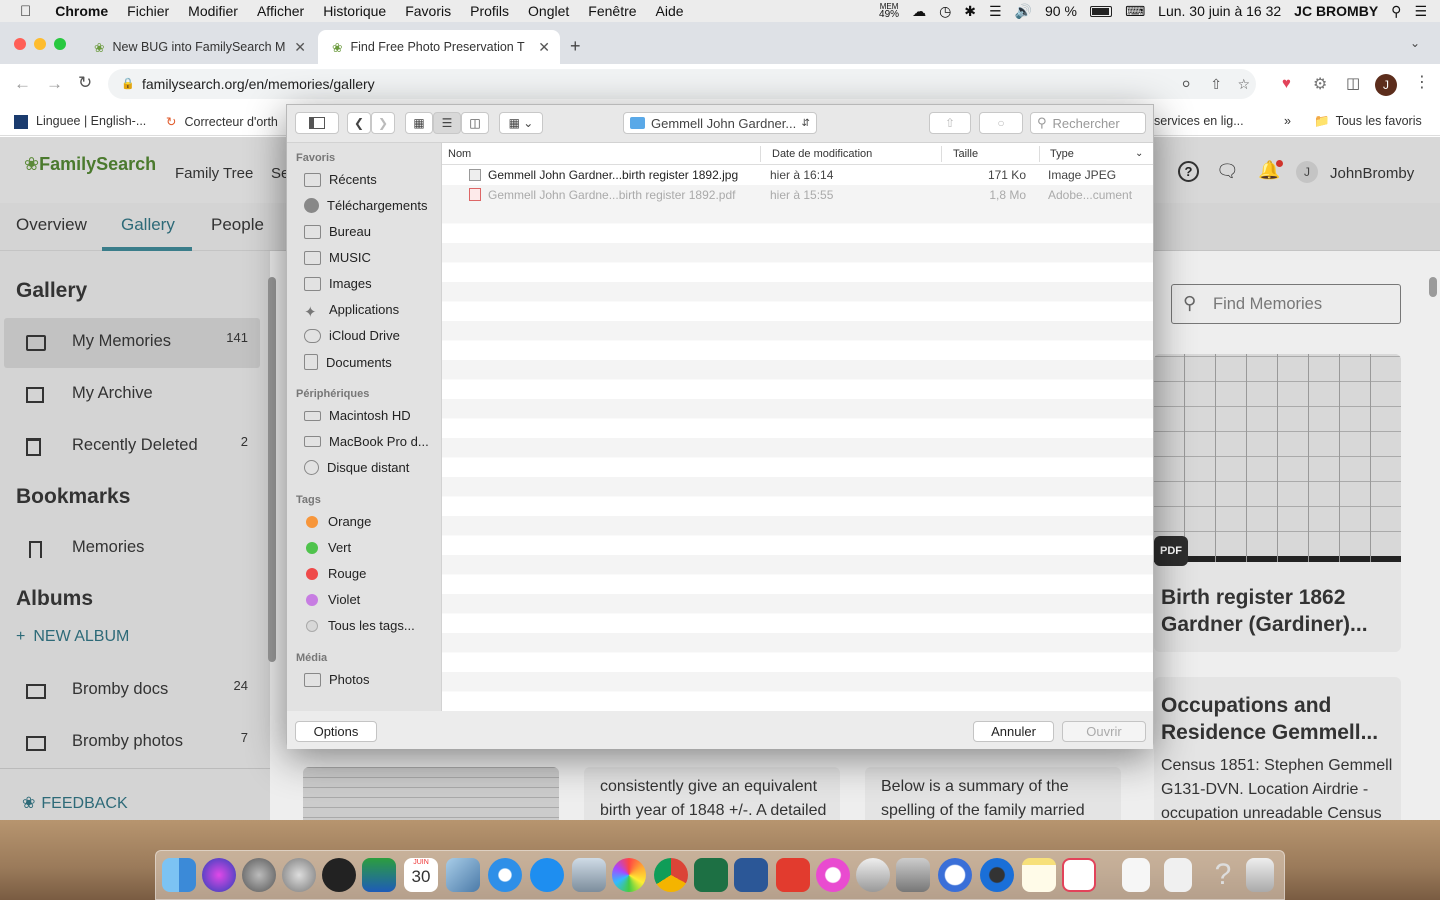  What do you see at coordinates (356, 467) in the screenshot?
I see `sidebar-item-disque-distant: Disque distant` at bounding box center [356, 467].